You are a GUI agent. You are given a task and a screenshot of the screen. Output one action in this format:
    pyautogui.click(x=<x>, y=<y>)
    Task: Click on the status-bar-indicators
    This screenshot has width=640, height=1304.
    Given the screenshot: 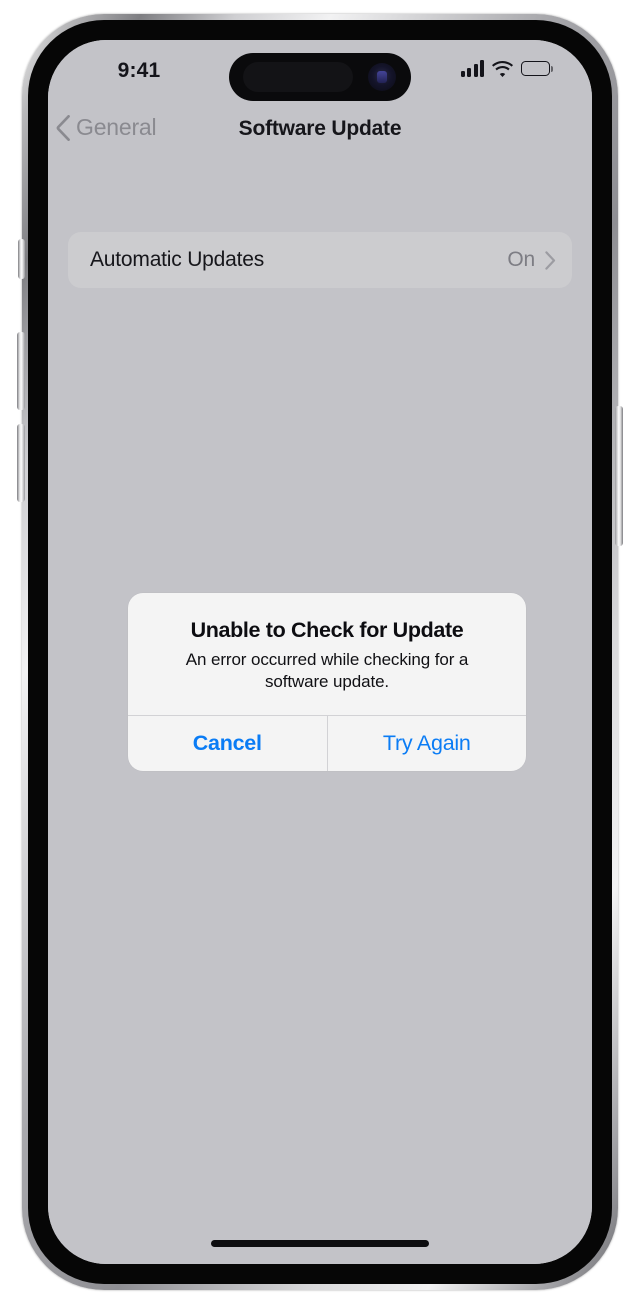 What is the action you would take?
    pyautogui.click(x=507, y=68)
    